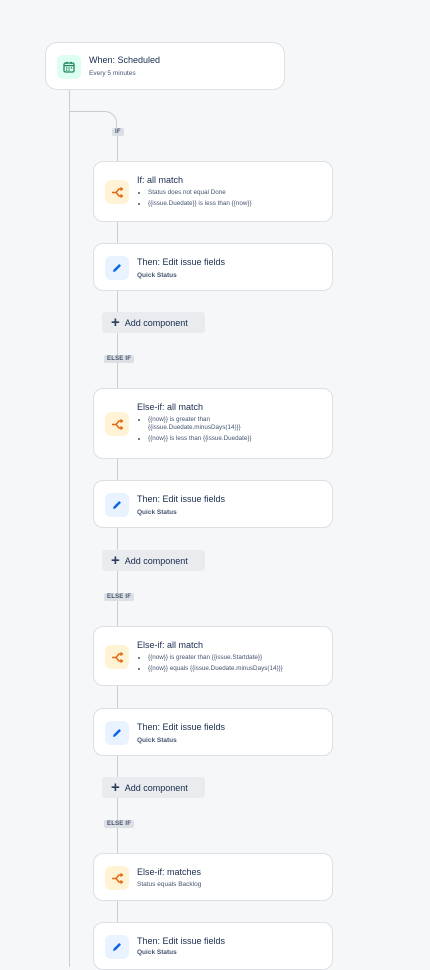 The image size is (430, 970). What do you see at coordinates (169, 884) in the screenshot?
I see `condition-subtitle: Status equals Backlog` at bounding box center [169, 884].